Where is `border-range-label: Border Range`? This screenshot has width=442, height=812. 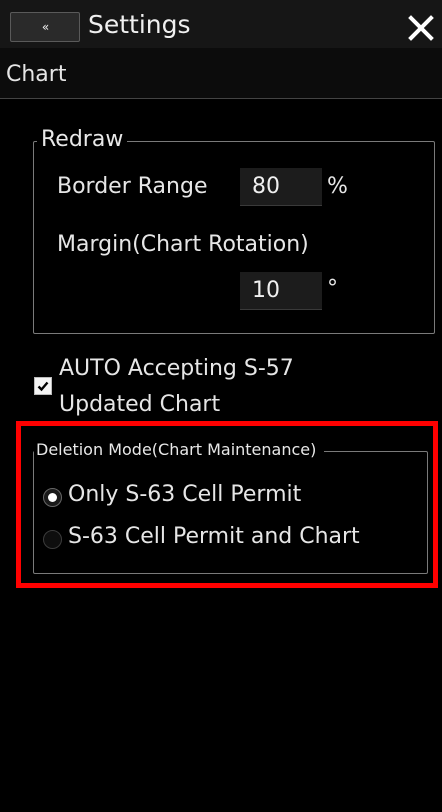 border-range-label: Border Range is located at coordinates (132, 186).